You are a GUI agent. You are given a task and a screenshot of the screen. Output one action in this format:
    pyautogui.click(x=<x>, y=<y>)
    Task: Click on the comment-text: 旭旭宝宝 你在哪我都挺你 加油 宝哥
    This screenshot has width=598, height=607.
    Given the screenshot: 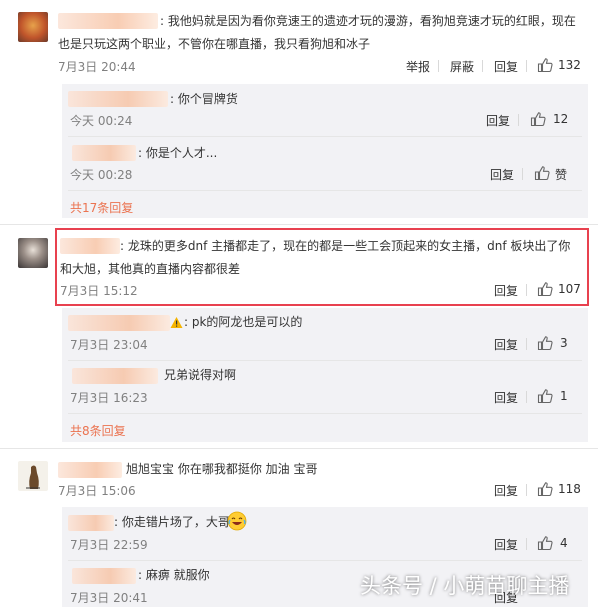 What is the action you would take?
    pyautogui.click(x=222, y=469)
    